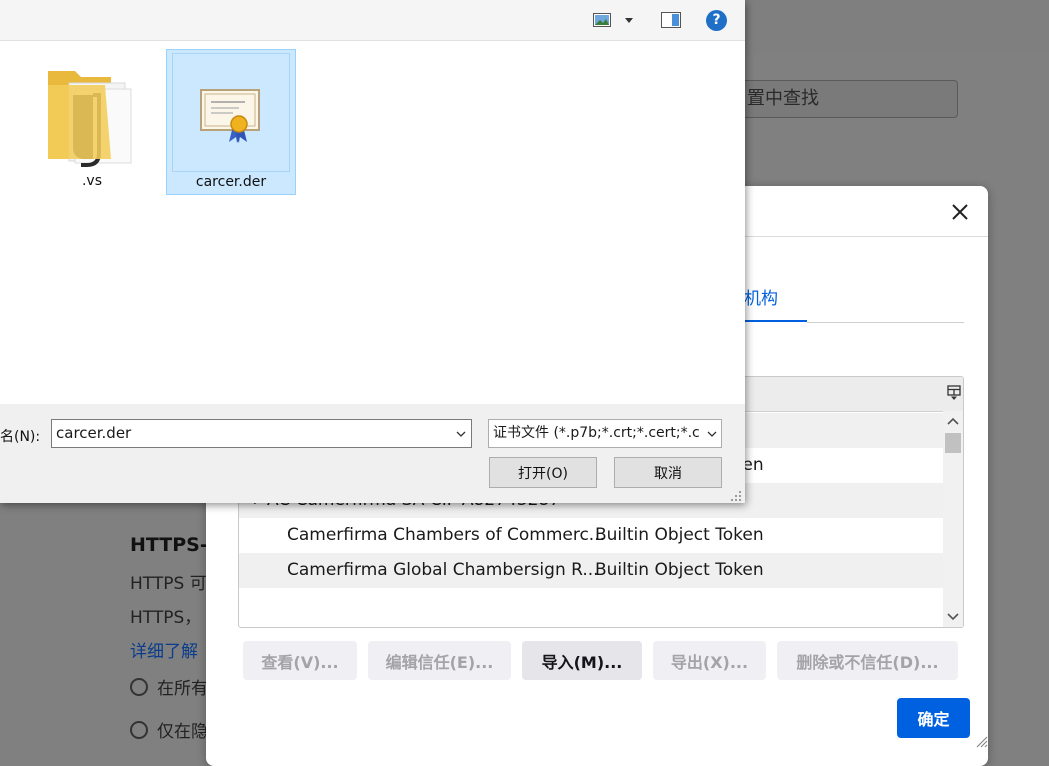 The width and height of the screenshot is (1049, 766). What do you see at coordinates (20, 437) in the screenshot?
I see `filename-label: 名(N):` at bounding box center [20, 437].